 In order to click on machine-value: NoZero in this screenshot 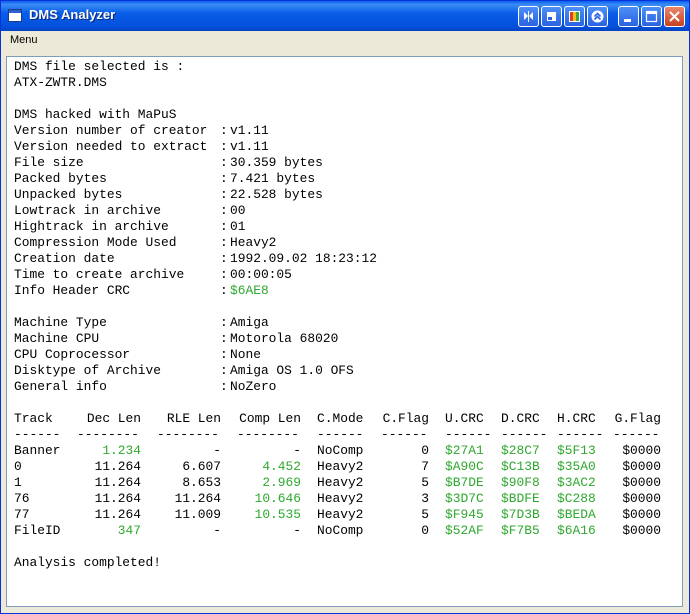, I will do `click(253, 386)`.